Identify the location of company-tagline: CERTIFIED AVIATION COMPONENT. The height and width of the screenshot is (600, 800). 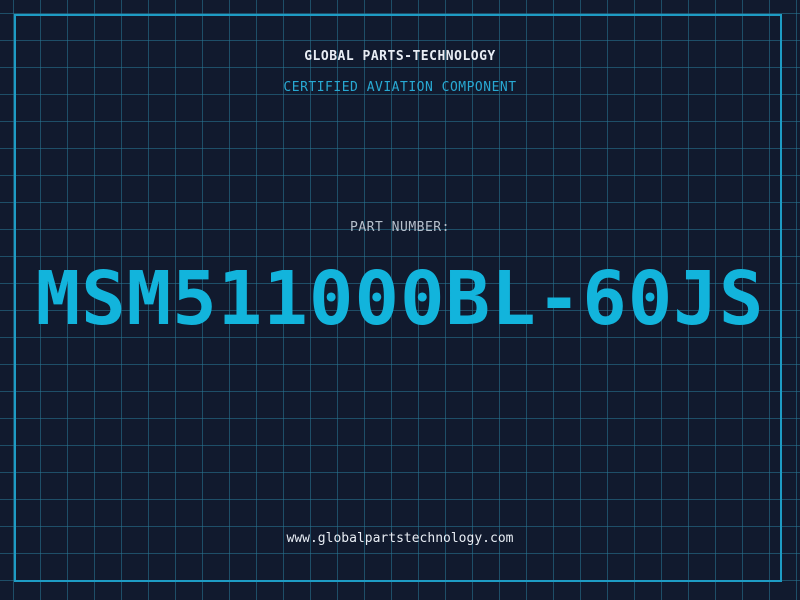
(400, 87).